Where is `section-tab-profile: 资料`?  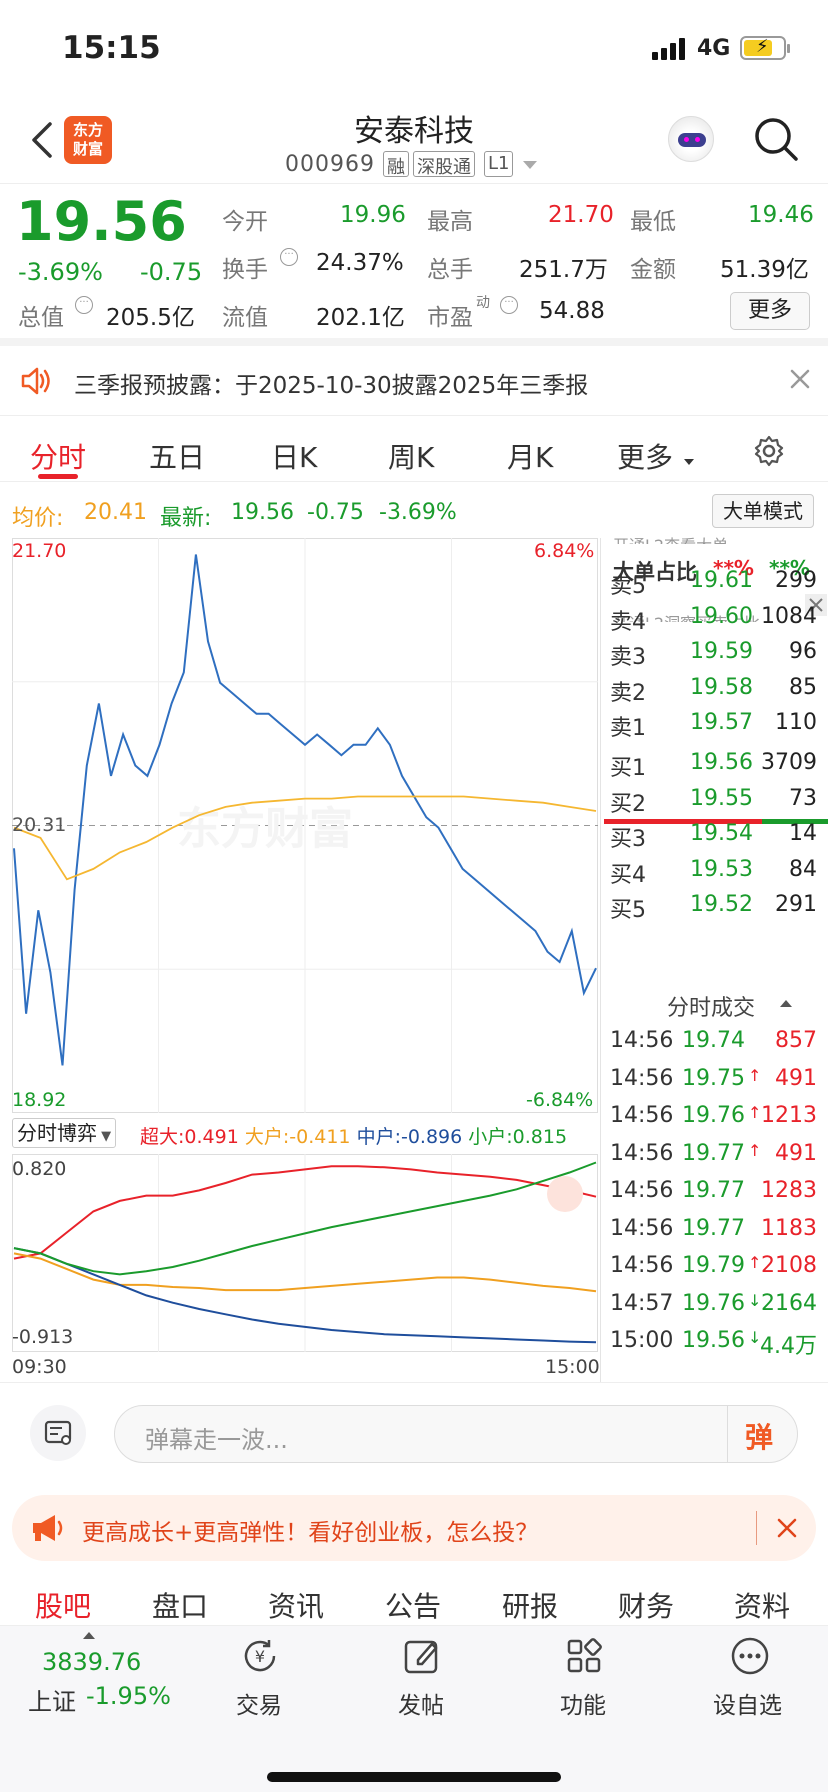
section-tab-profile: 资料 is located at coordinates (762, 1605).